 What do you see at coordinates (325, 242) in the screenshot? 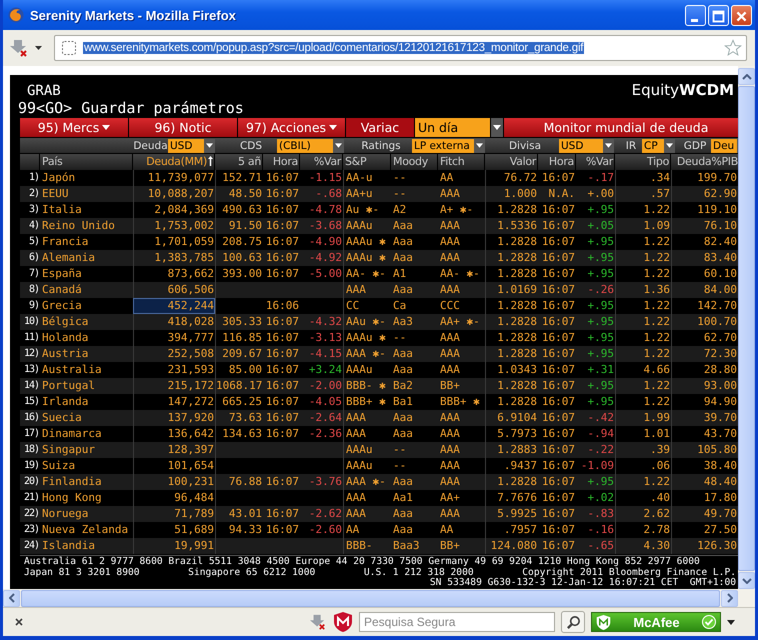
I see `table-cell-text: -4.90` at bounding box center [325, 242].